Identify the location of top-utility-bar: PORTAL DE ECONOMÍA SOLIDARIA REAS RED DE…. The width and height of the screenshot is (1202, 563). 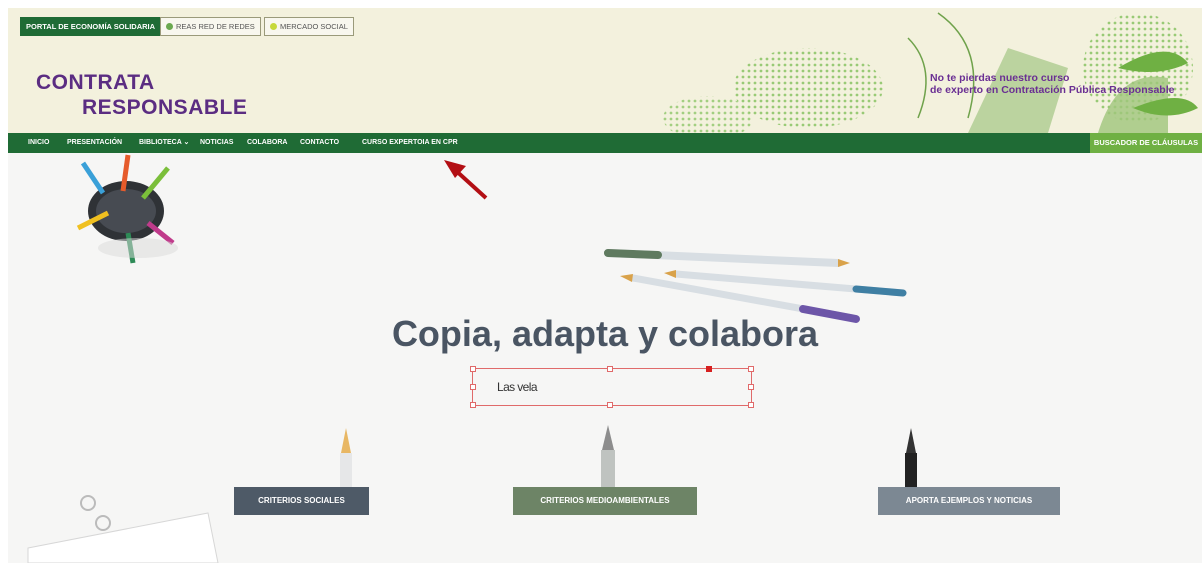
(605, 25).